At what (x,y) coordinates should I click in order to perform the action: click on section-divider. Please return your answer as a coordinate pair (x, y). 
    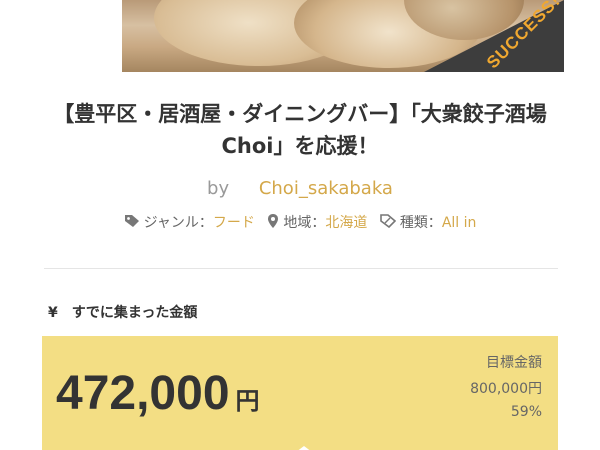
    Looking at the image, I should click on (301, 268).